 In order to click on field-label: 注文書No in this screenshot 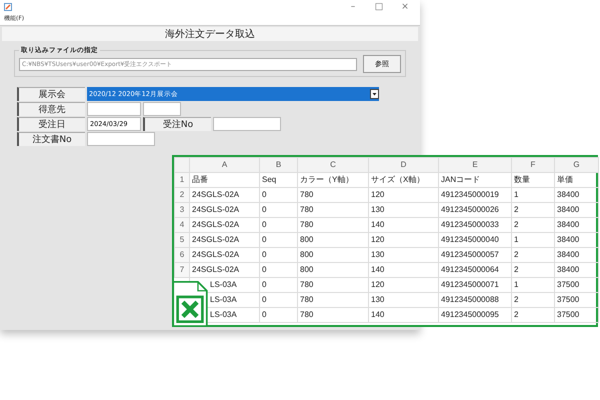, I will do `click(51, 139)`.